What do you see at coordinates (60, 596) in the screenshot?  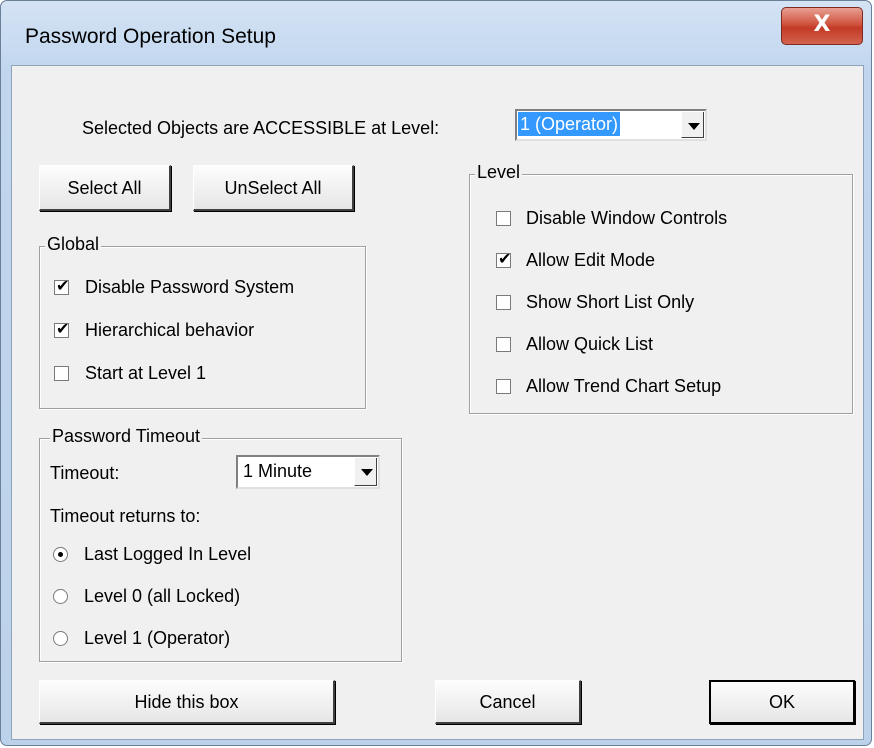 I see `level0-radio` at bounding box center [60, 596].